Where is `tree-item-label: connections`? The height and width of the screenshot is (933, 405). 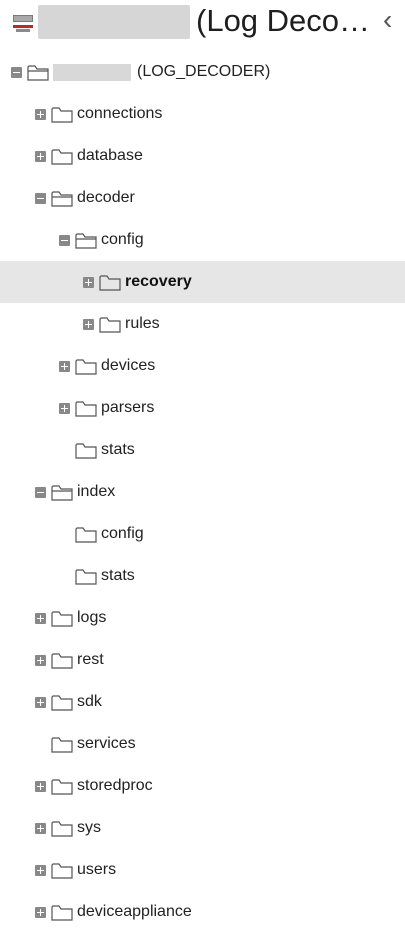 tree-item-label: connections is located at coordinates (120, 113).